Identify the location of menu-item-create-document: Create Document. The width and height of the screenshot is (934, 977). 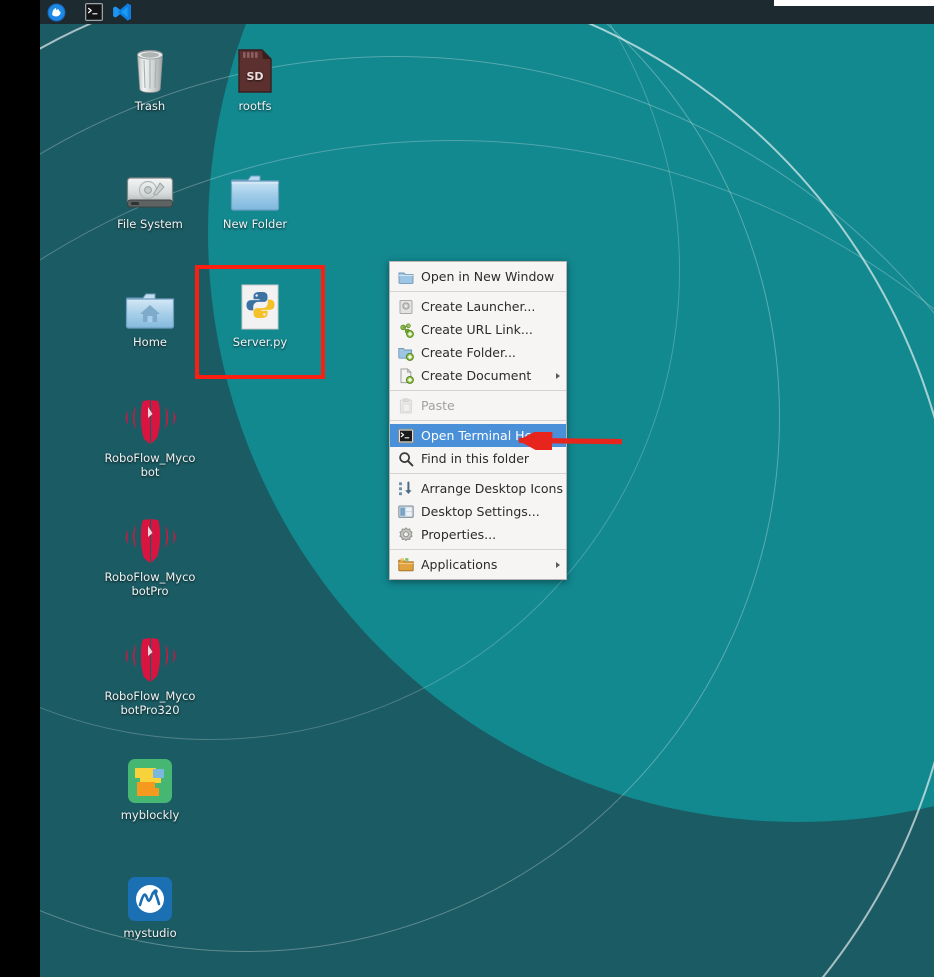
(478, 375).